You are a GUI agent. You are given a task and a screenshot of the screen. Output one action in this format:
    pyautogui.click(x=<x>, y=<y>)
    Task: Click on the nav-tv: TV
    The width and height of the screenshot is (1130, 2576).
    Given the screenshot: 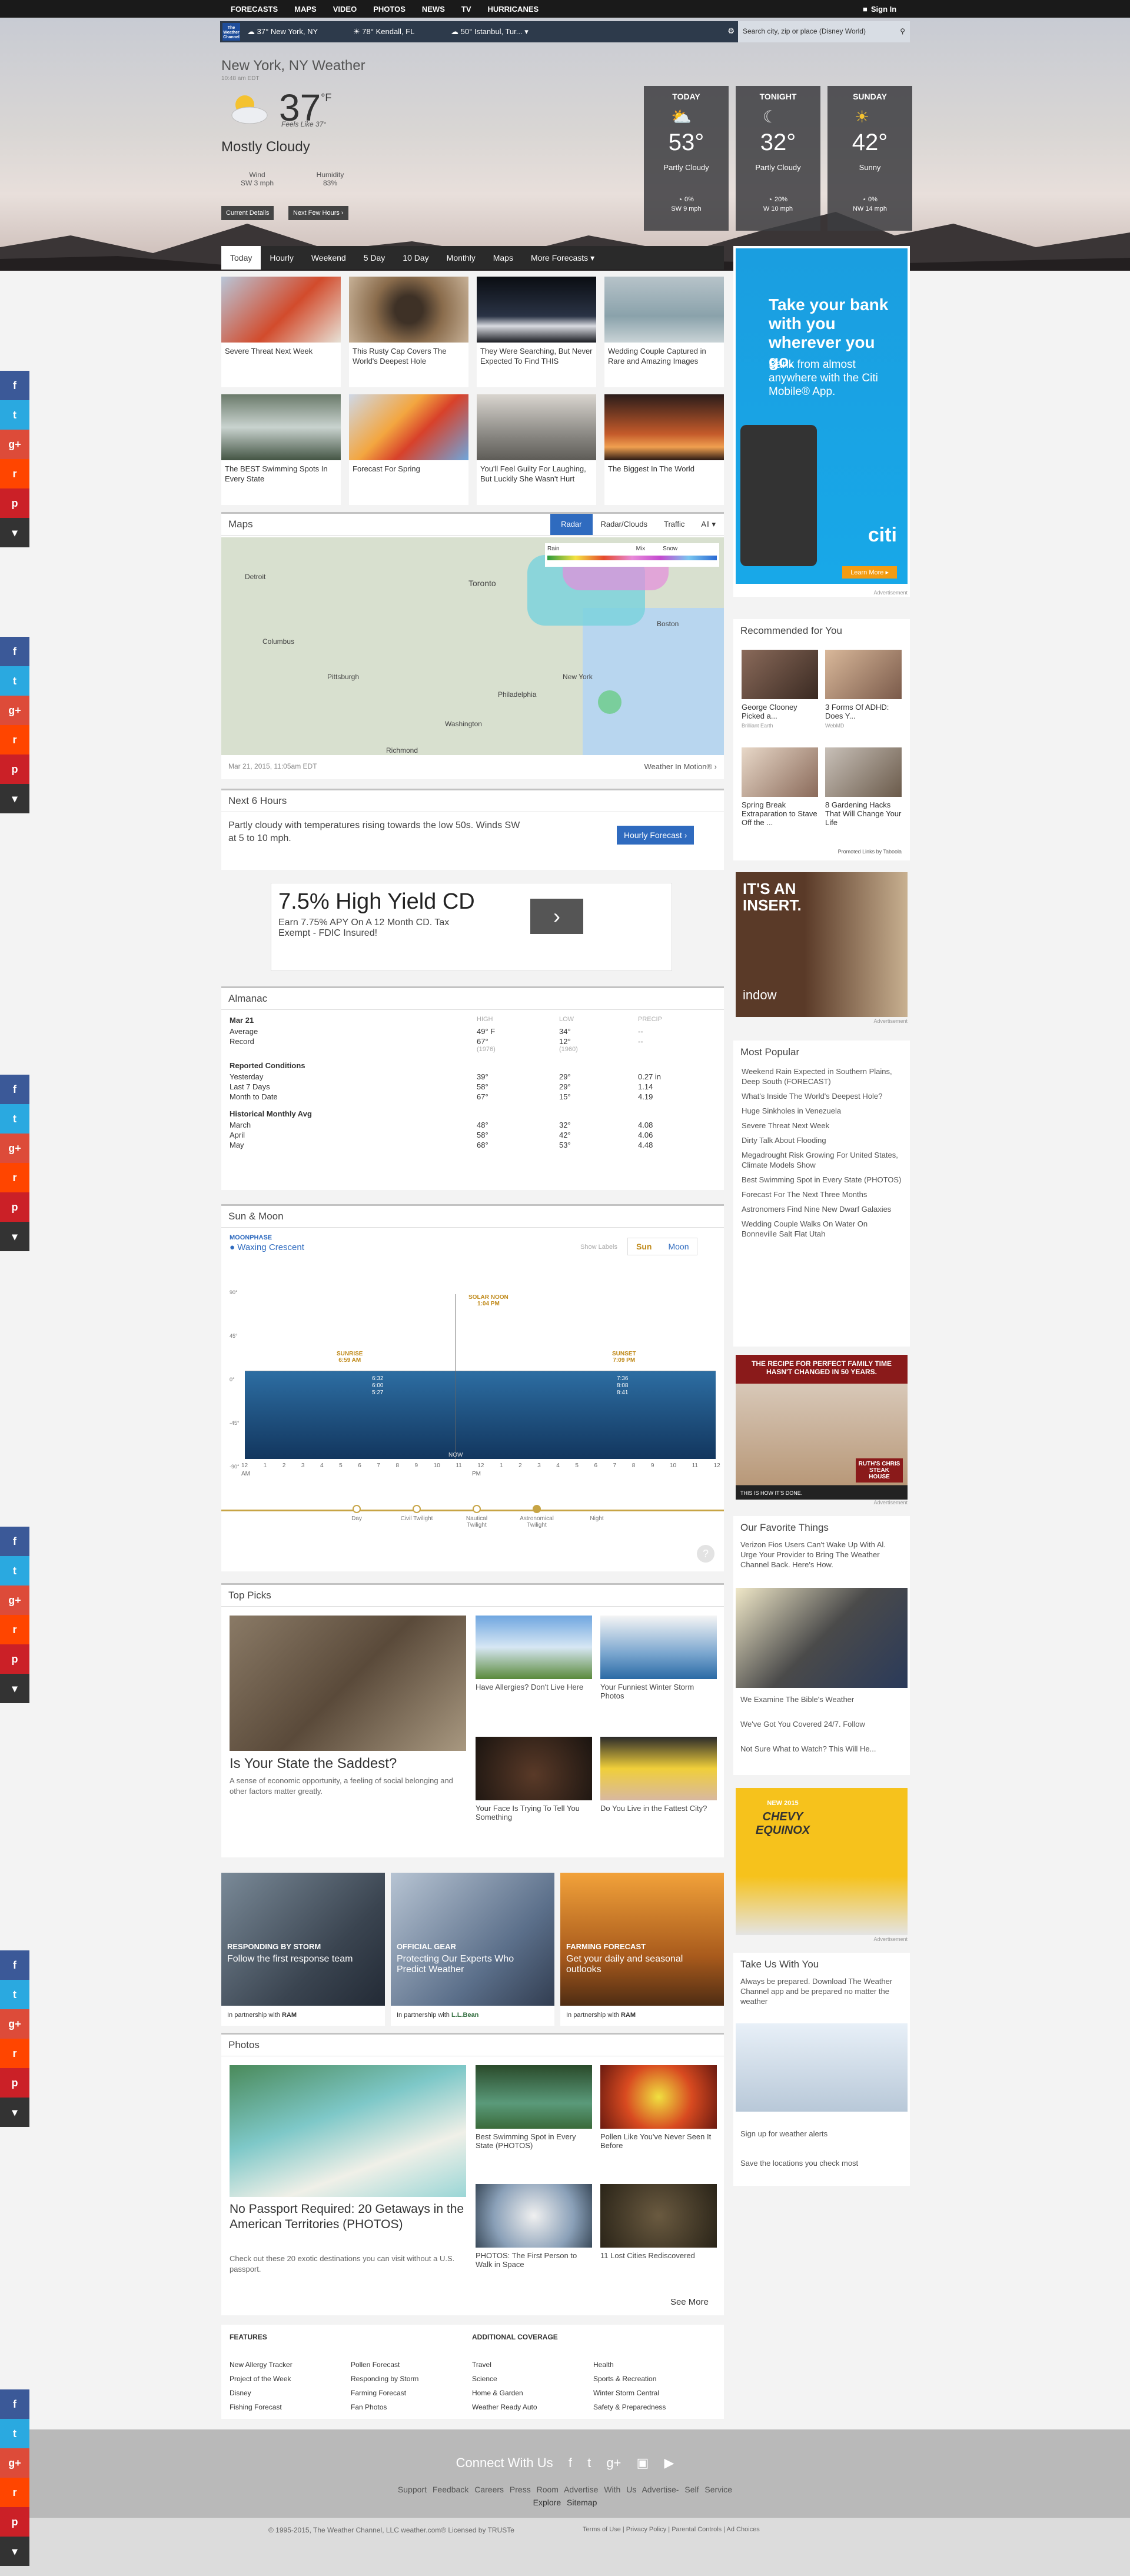 What is the action you would take?
    pyautogui.click(x=466, y=9)
    